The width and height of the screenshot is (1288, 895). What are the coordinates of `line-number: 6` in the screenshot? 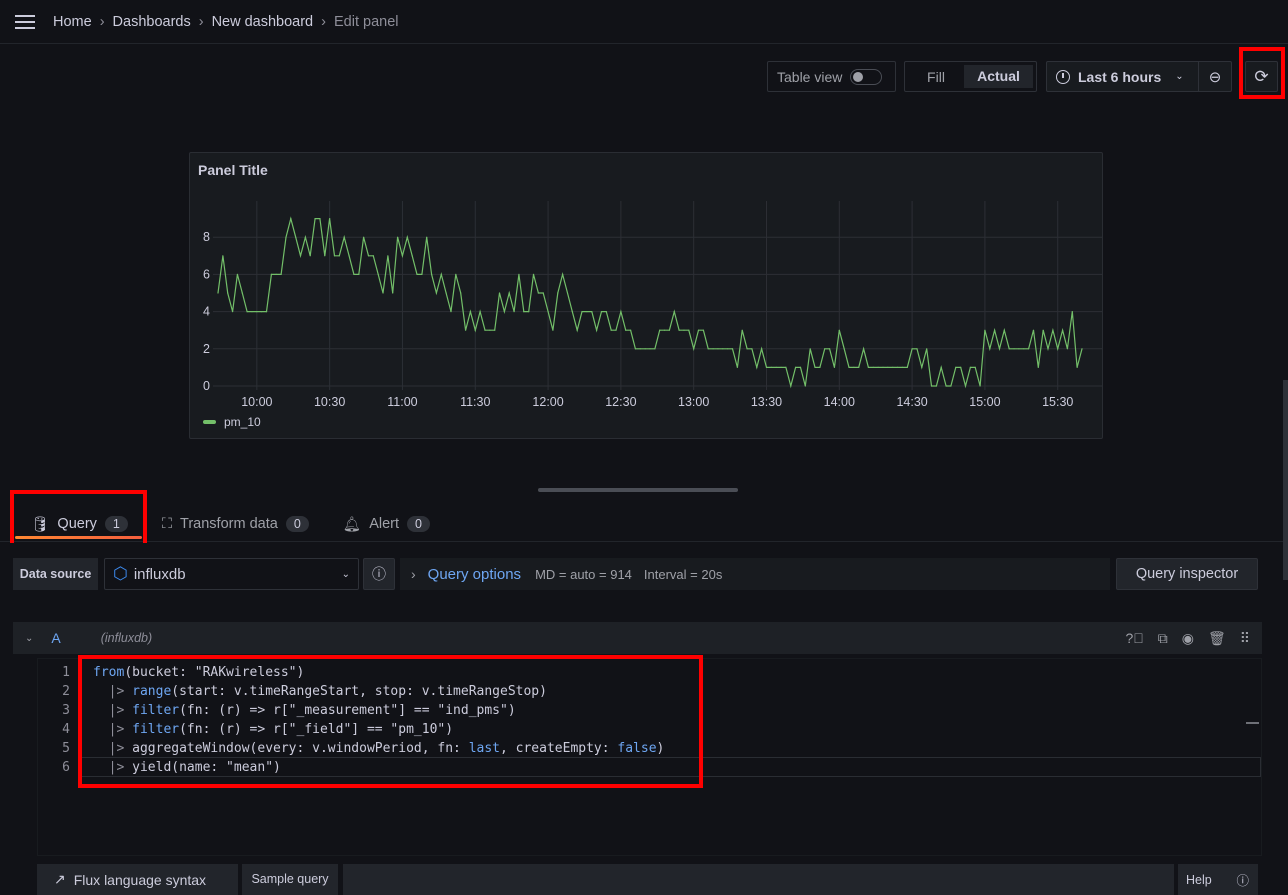 It's located at (66, 767).